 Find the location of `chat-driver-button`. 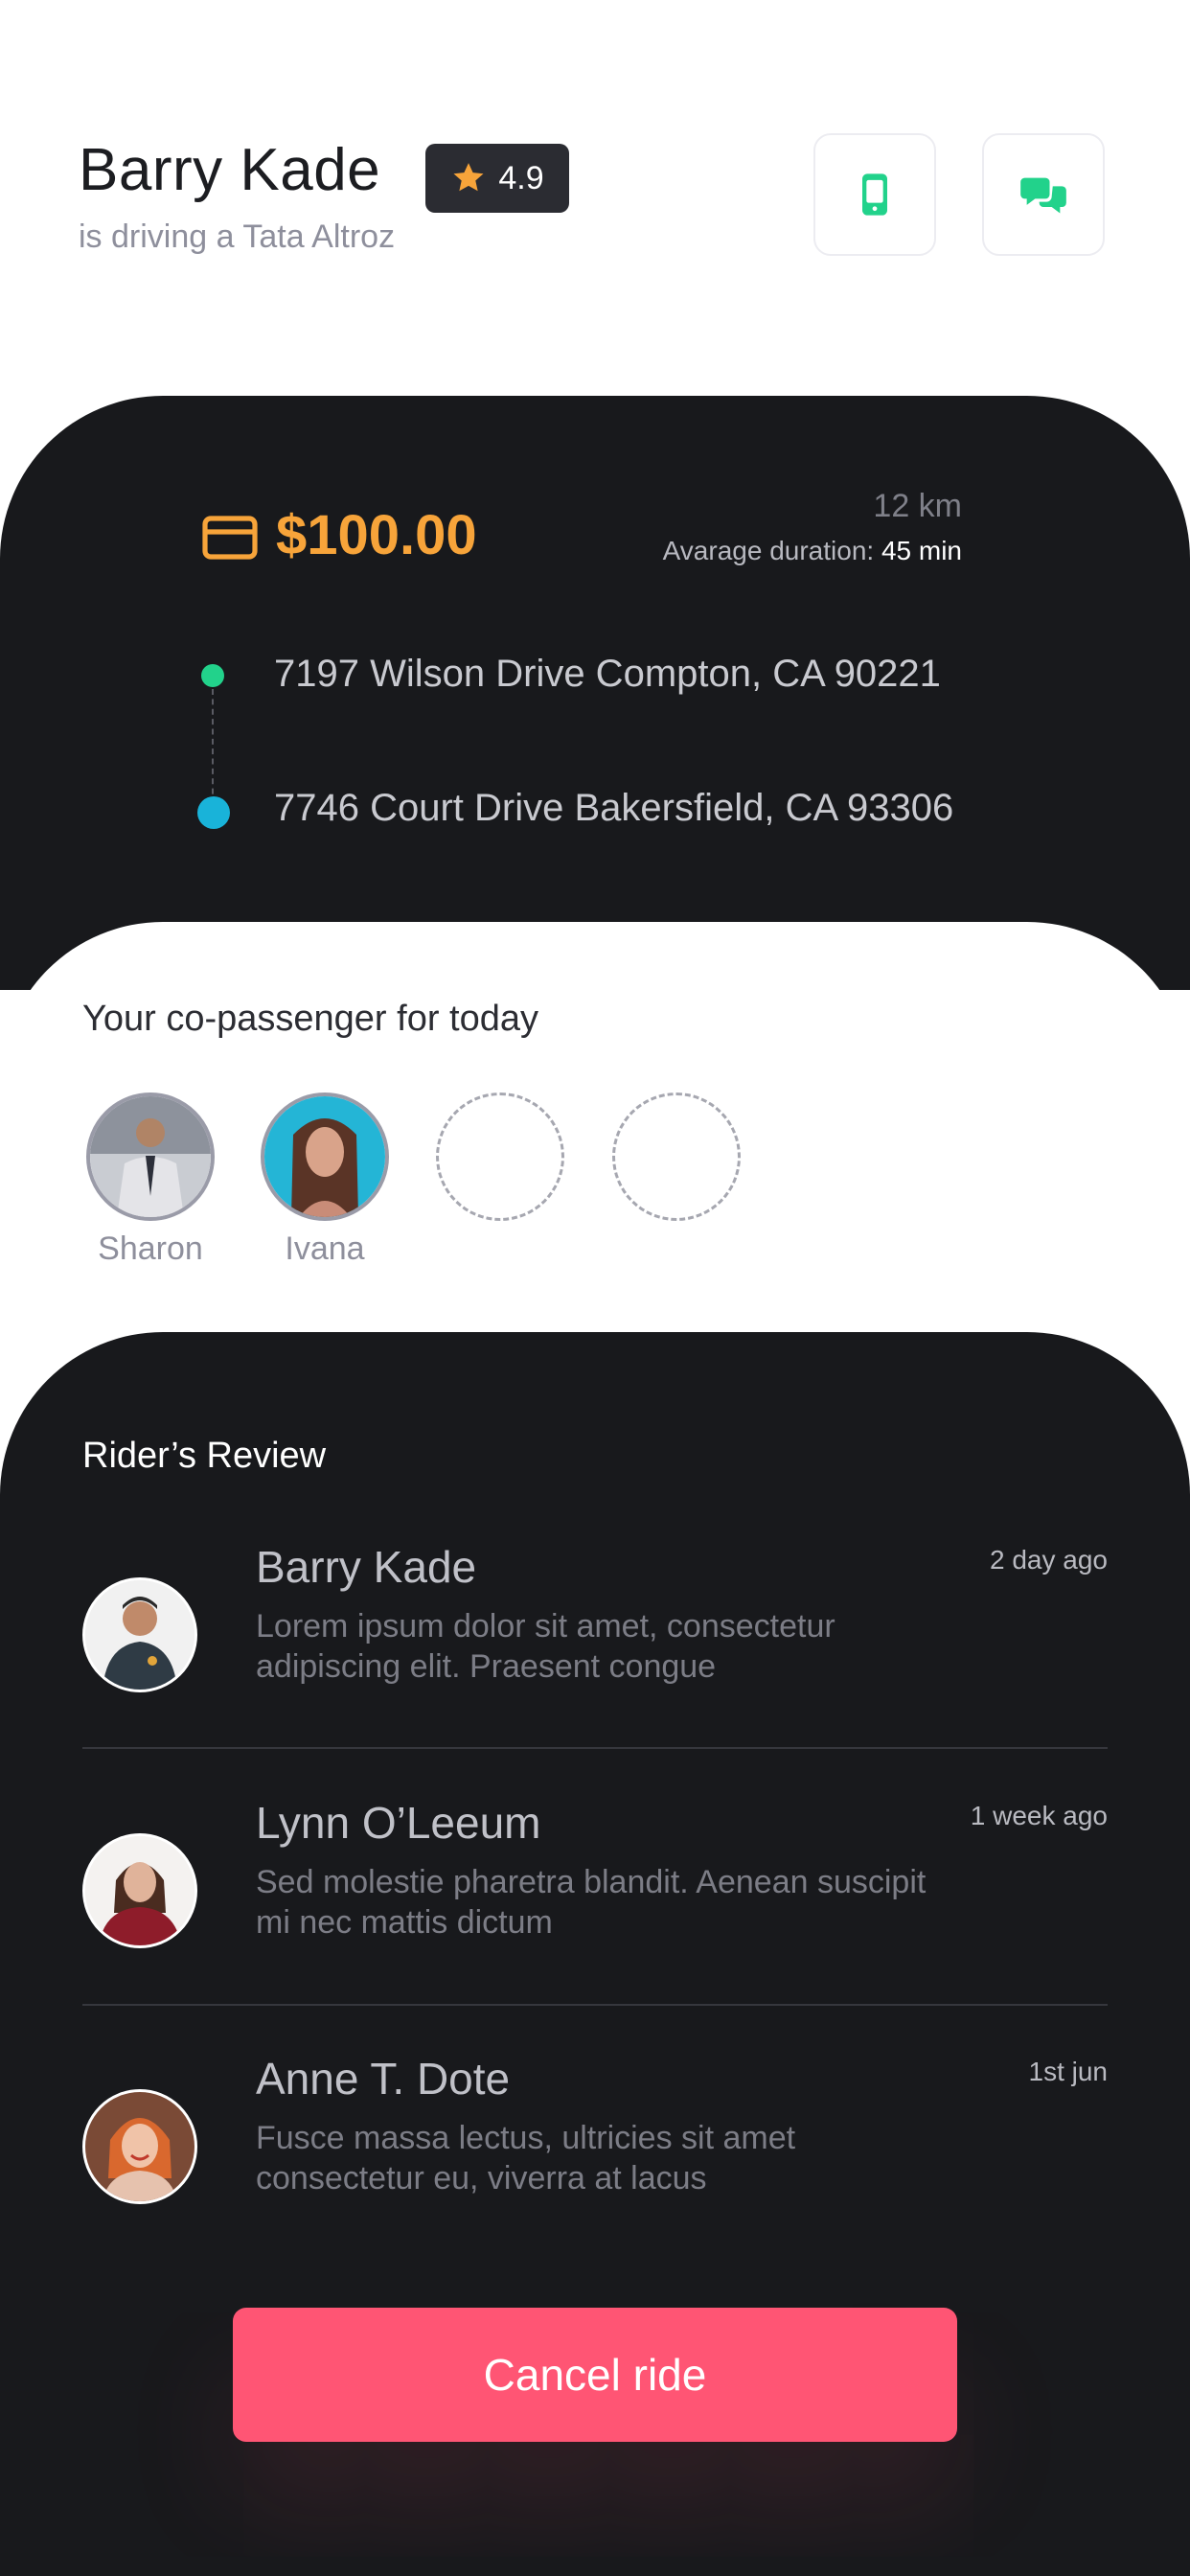

chat-driver-button is located at coordinates (1043, 194).